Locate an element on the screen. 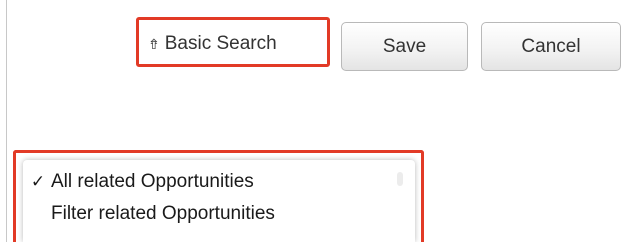 This screenshot has height=242, width=639. checkmark-icon: ✓ is located at coordinates (38, 181).